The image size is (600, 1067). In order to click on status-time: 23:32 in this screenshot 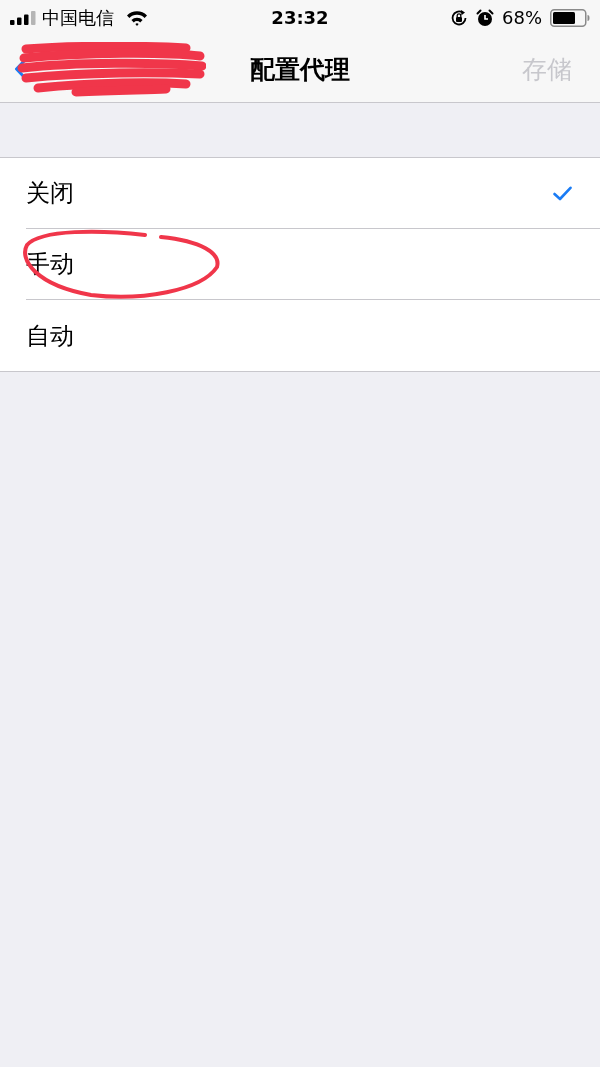, I will do `click(300, 18)`.